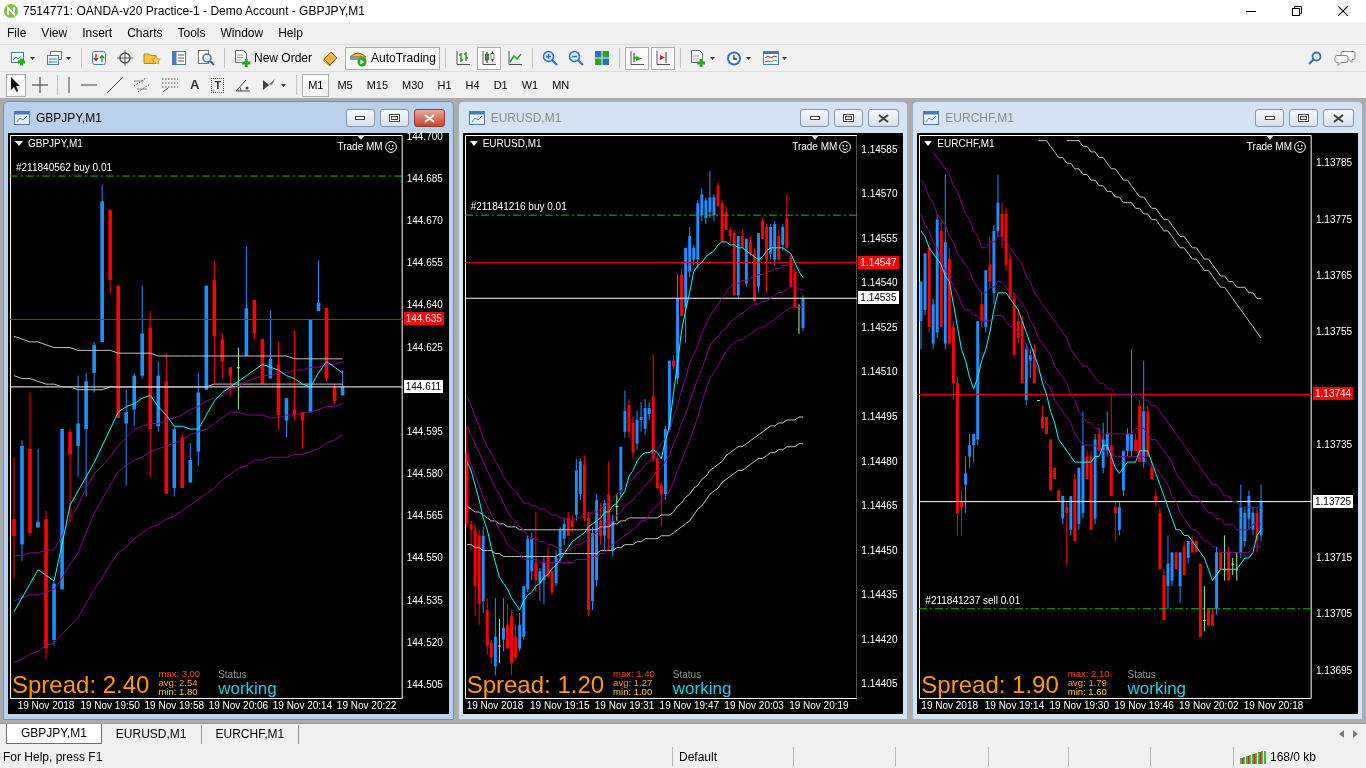 This screenshot has width=1366, height=768. What do you see at coordinates (99, 58) in the screenshot?
I see `price-arrows-icon` at bounding box center [99, 58].